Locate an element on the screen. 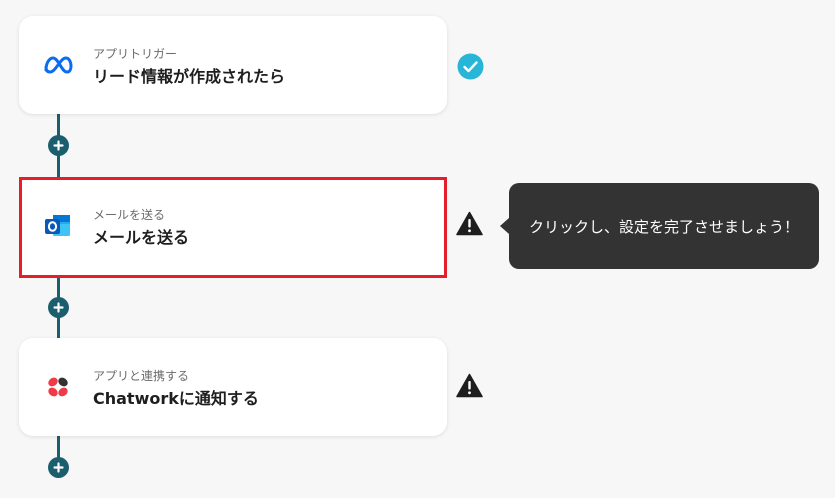 This screenshot has width=835, height=498. outlook-icon is located at coordinates (58, 226).